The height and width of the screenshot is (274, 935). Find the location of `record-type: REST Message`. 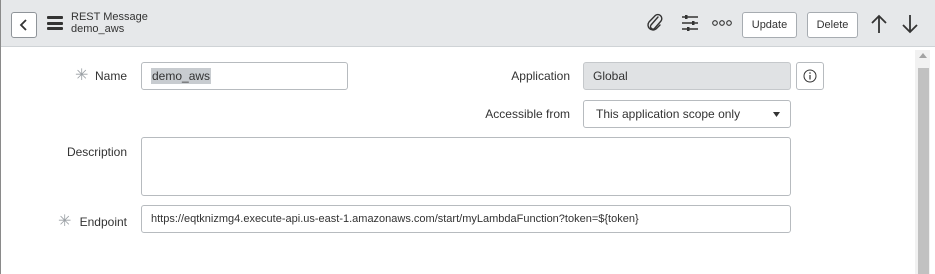

record-type: REST Message is located at coordinates (109, 17).